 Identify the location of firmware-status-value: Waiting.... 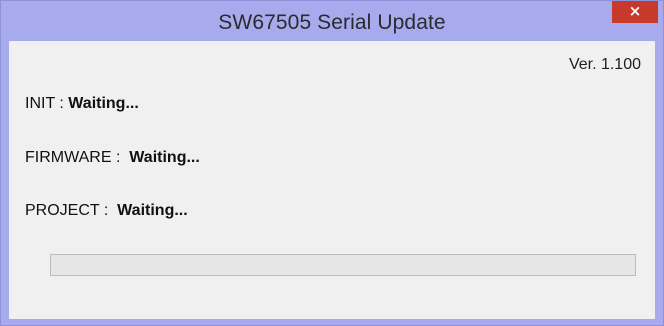
(164, 157).